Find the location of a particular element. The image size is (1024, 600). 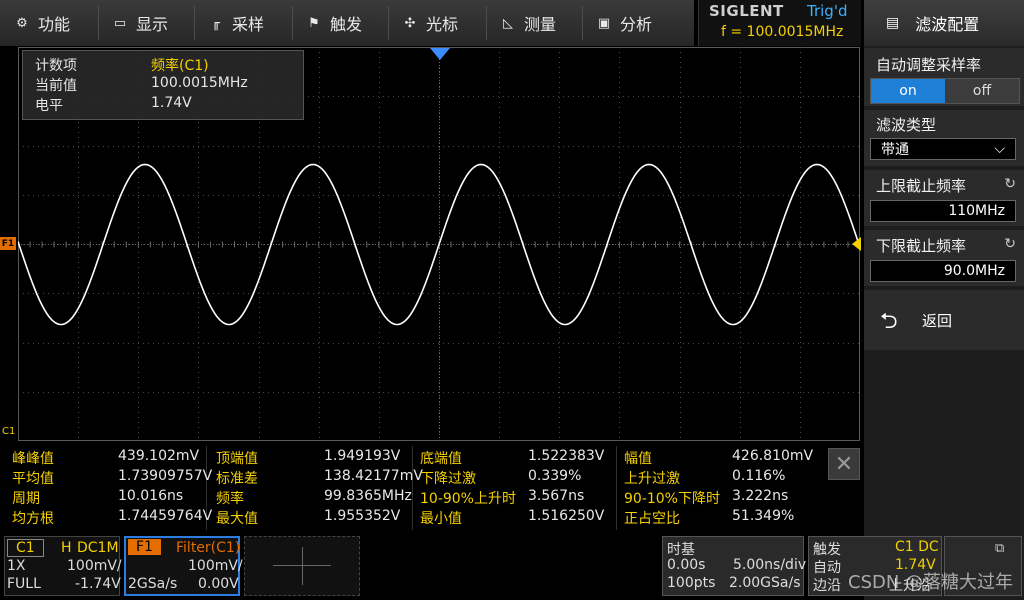

toggle-on-option: on is located at coordinates (908, 91).